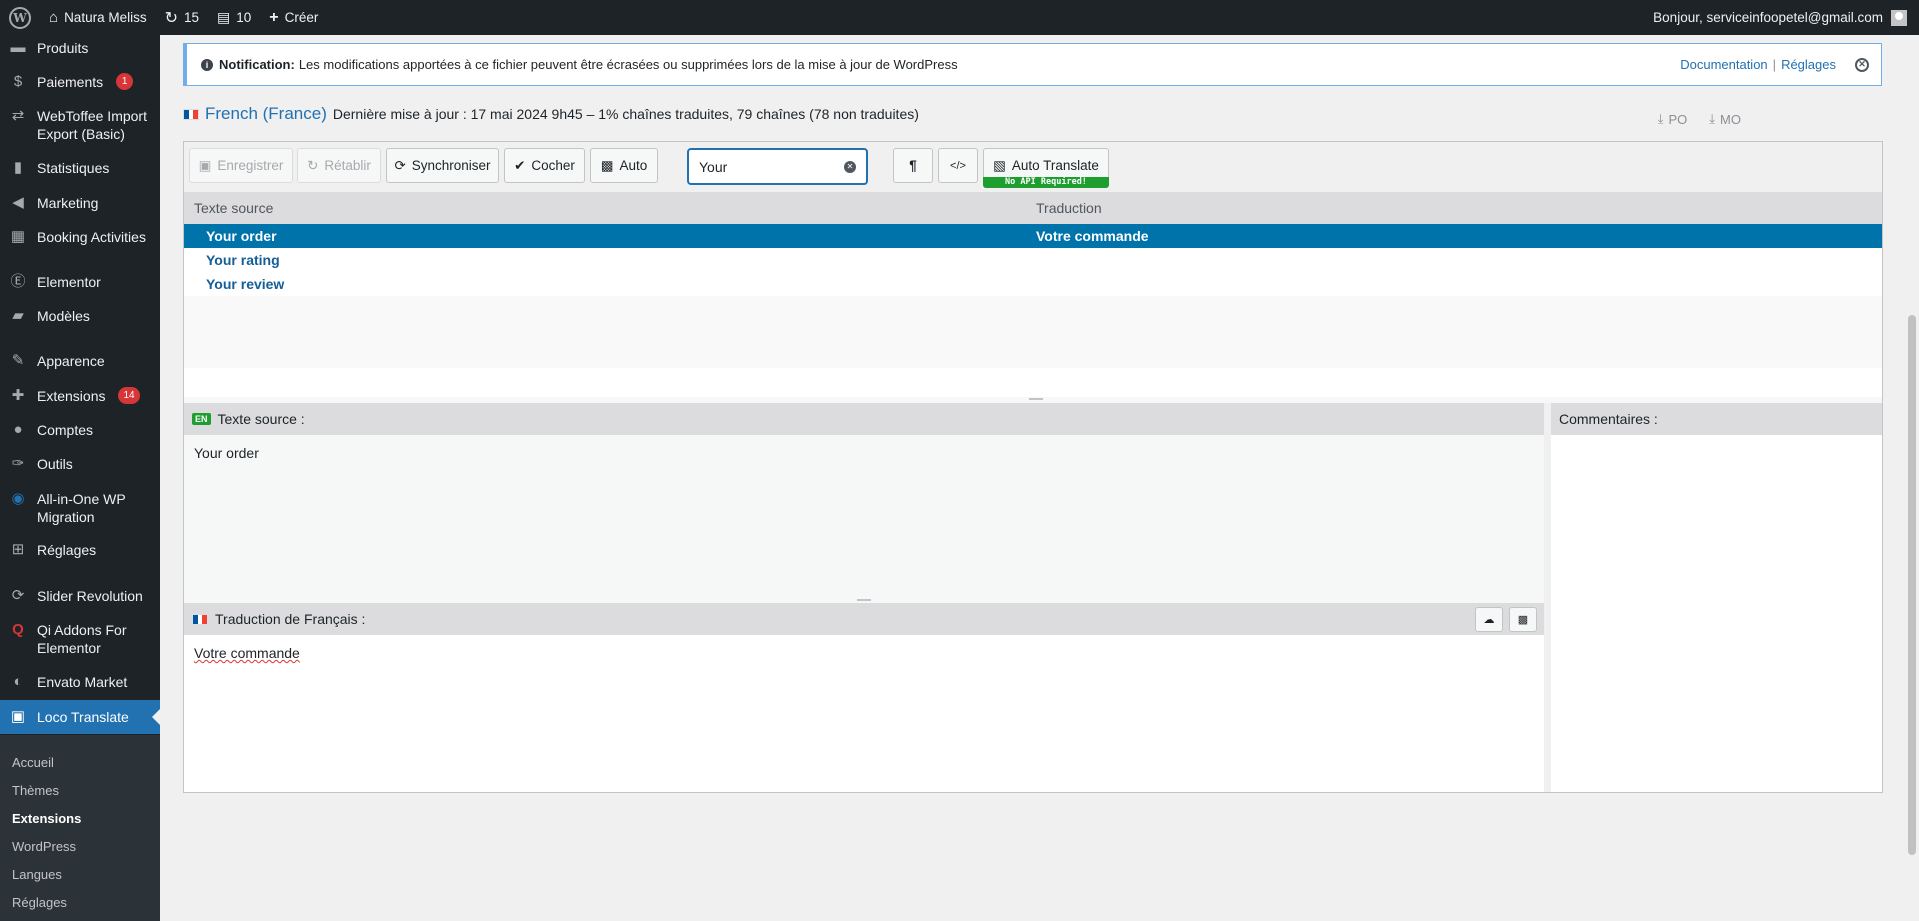 Image resolution: width=1919 pixels, height=921 pixels. What do you see at coordinates (18, 463) in the screenshot?
I see `wrench-icon: ✑` at bounding box center [18, 463].